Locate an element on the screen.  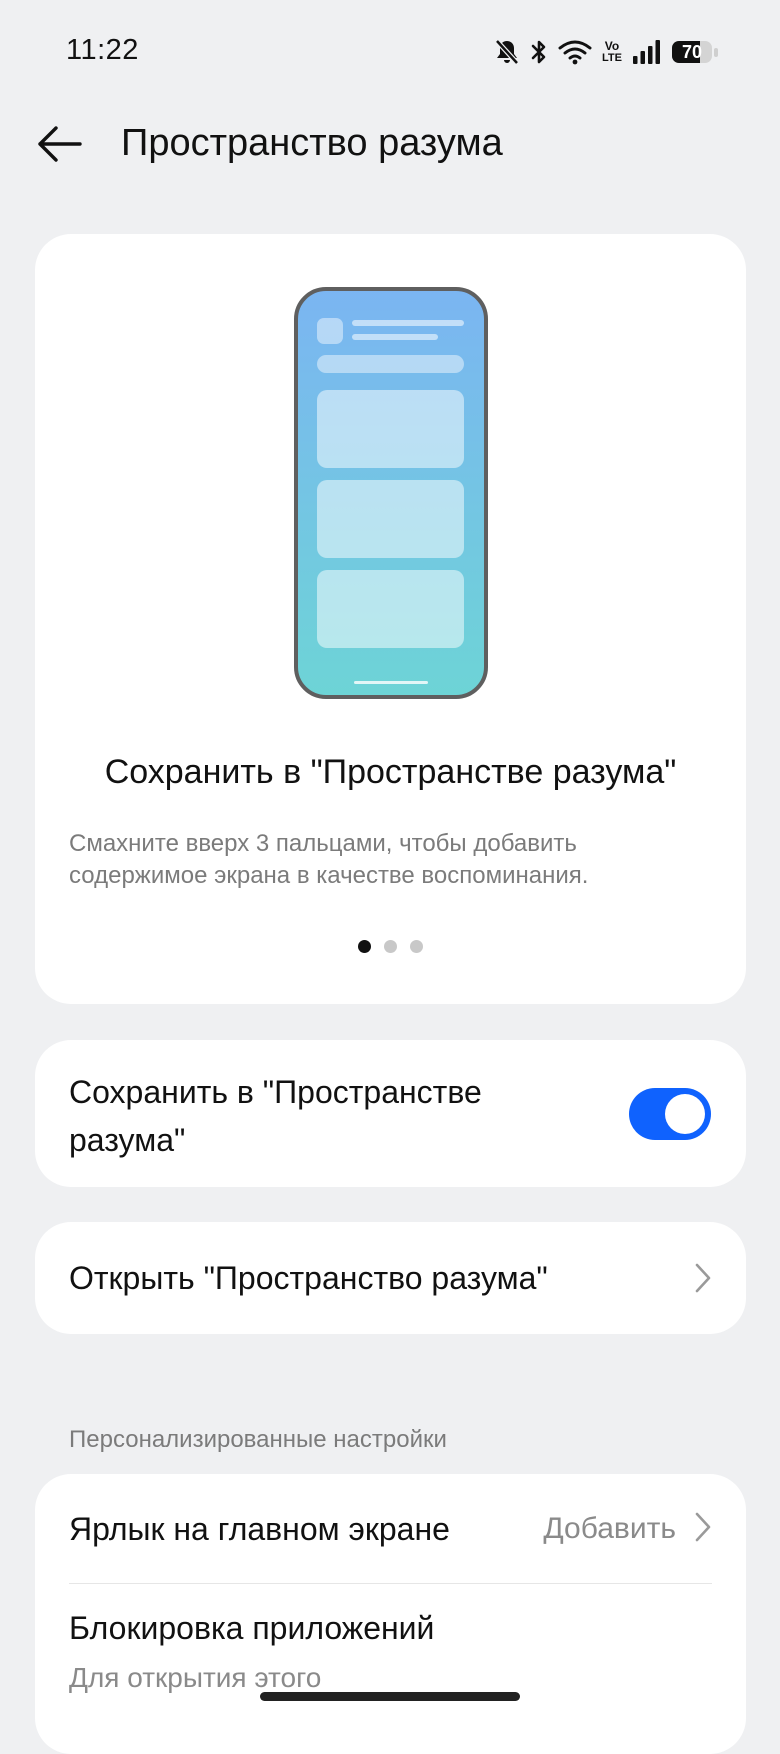
home-indicator is located at coordinates (390, 1696).